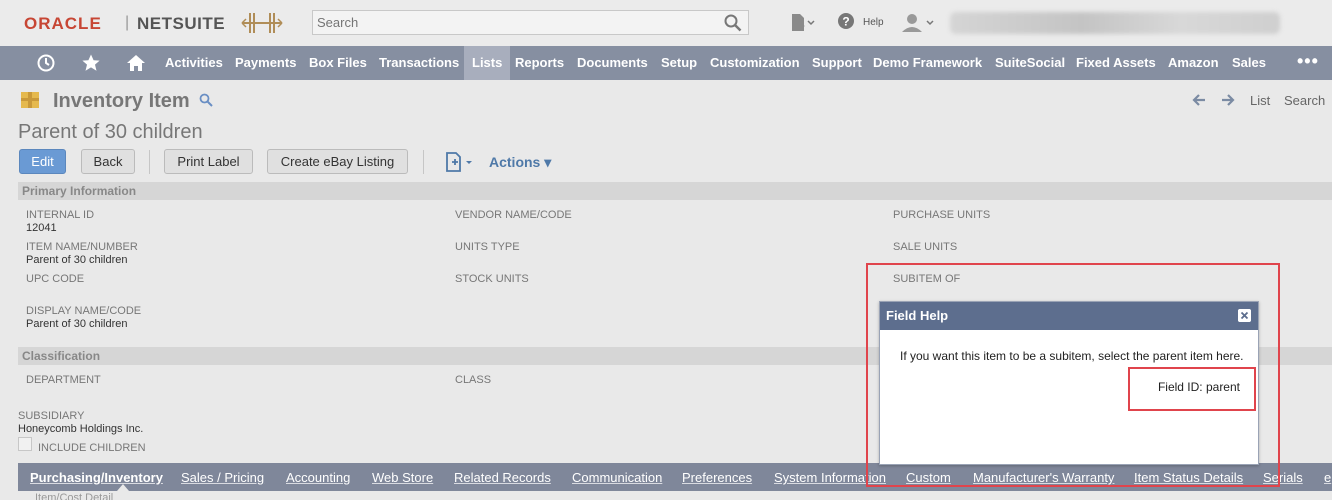 The image size is (1332, 500). I want to click on help-icon: ?, so click(846, 21).